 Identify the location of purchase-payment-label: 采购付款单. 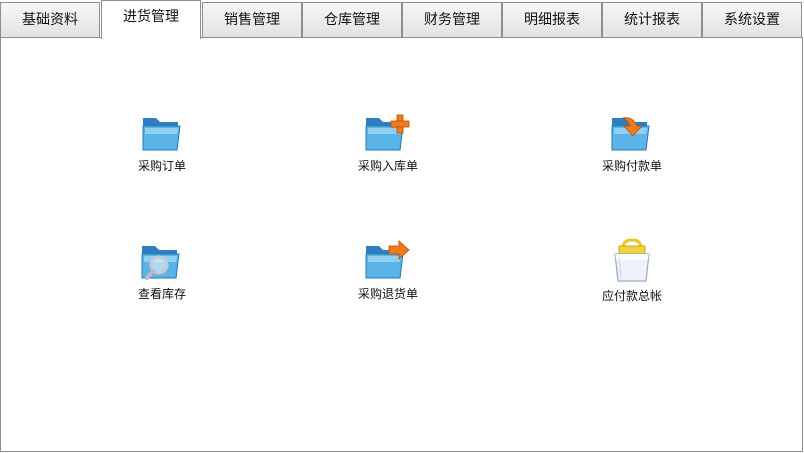
(631, 166).